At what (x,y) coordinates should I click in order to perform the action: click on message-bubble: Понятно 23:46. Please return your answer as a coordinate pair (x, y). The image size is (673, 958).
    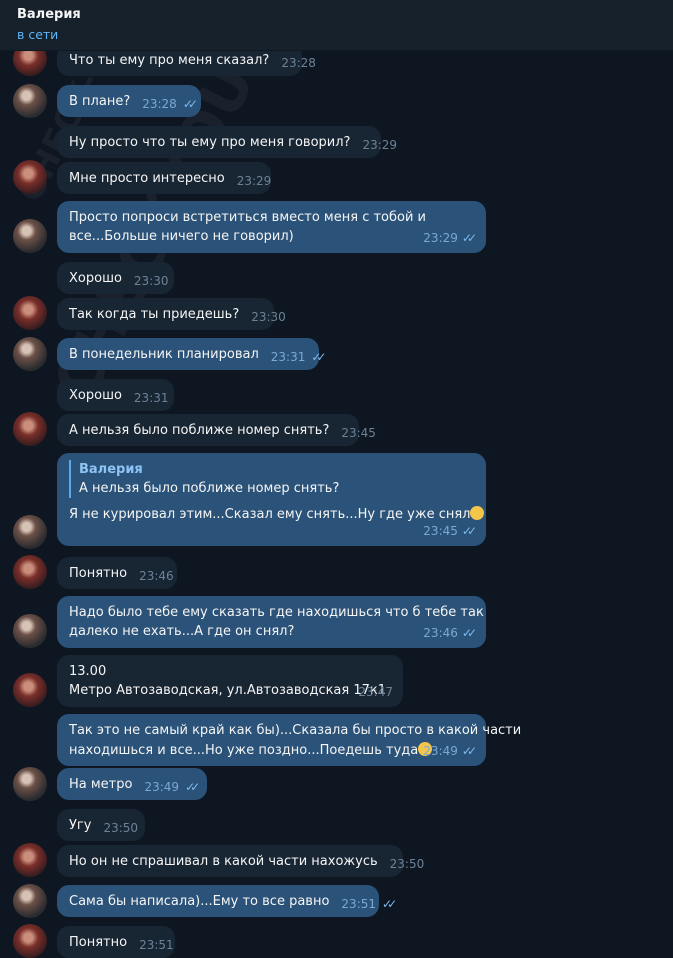
    Looking at the image, I should click on (117, 573).